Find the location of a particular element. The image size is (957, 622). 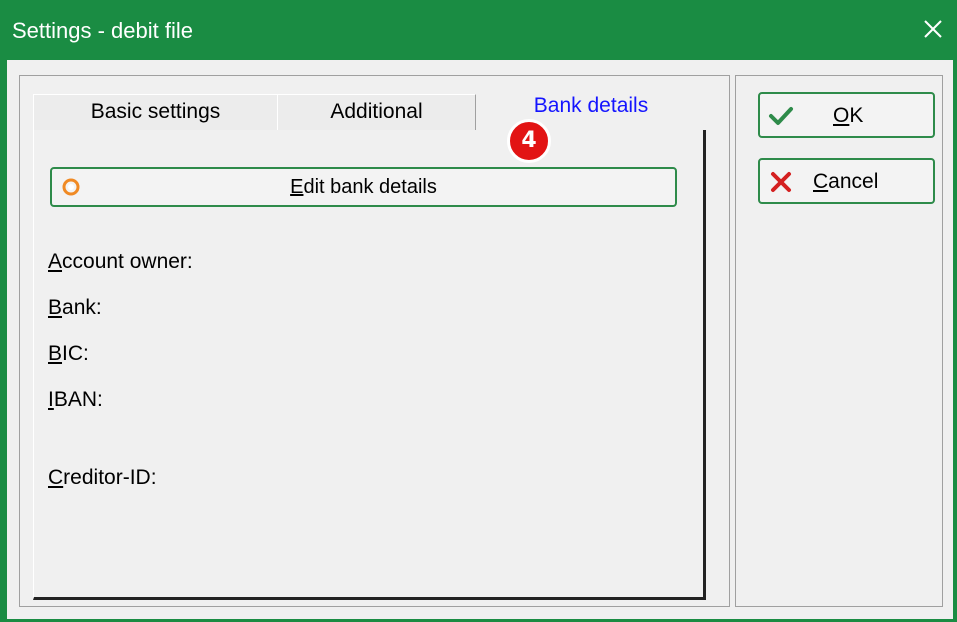

x-icon is located at coordinates (781, 182).